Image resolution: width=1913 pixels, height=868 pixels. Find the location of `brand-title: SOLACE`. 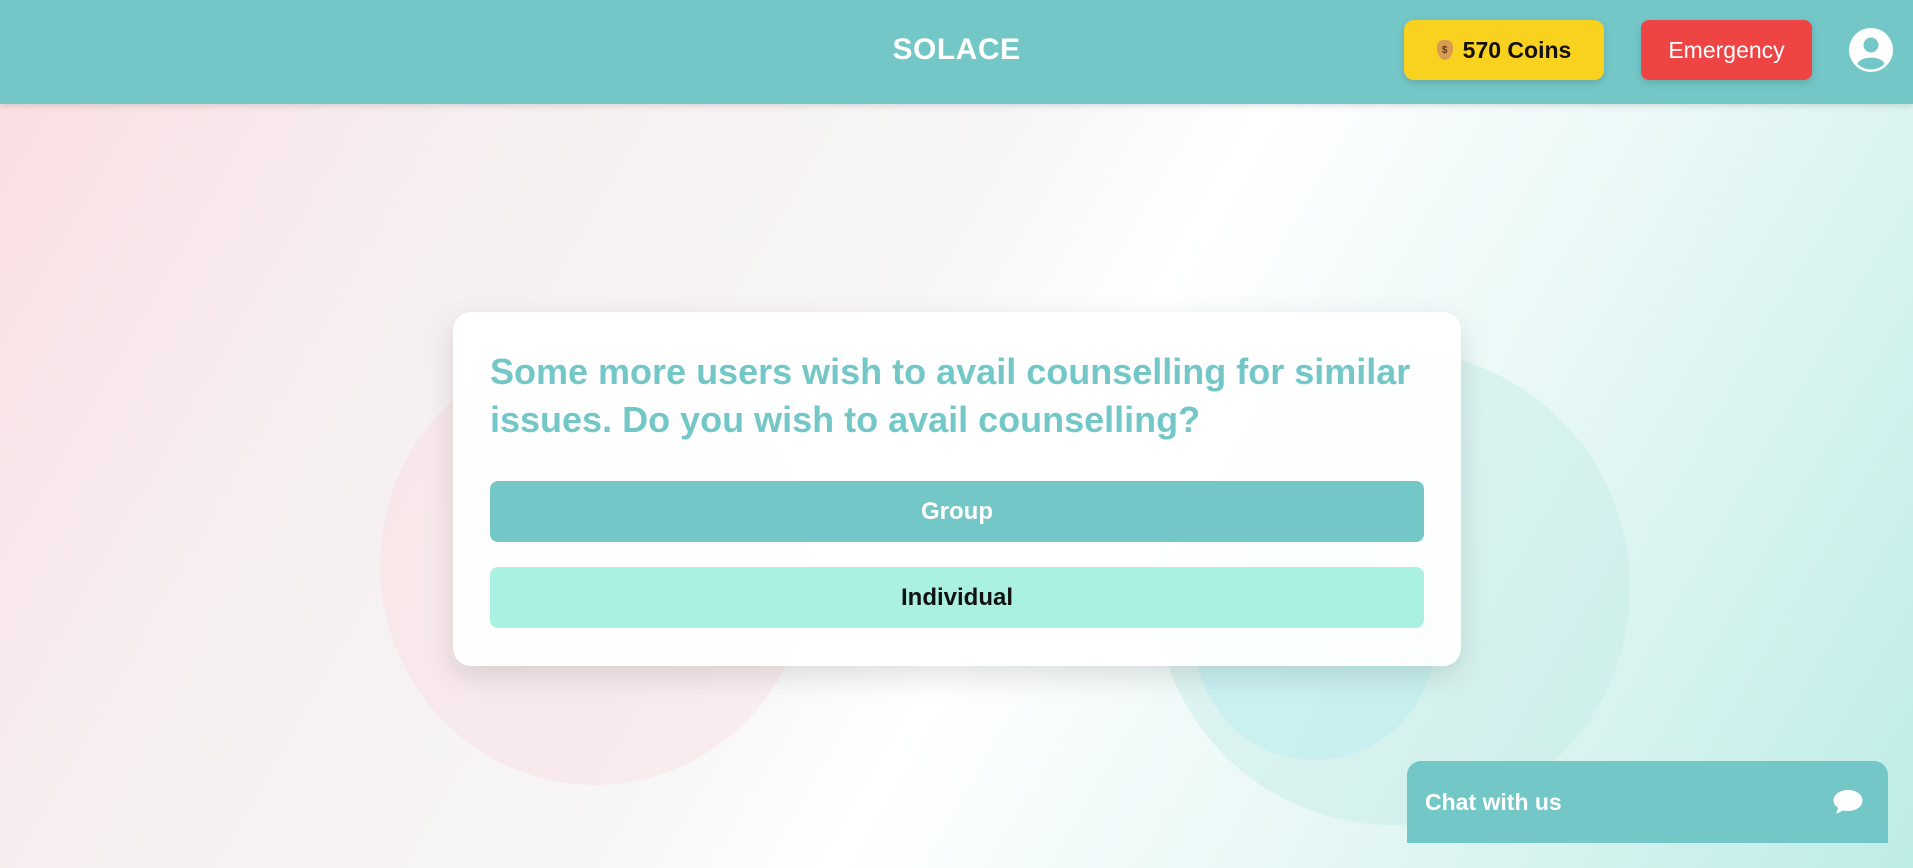

brand-title: SOLACE is located at coordinates (956, 49).